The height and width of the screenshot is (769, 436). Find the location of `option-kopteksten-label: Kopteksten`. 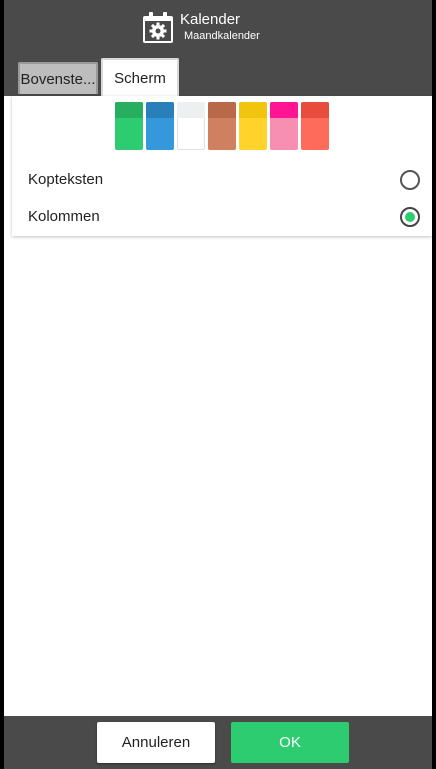

option-kopteksten-label: Kopteksten is located at coordinates (66, 179).